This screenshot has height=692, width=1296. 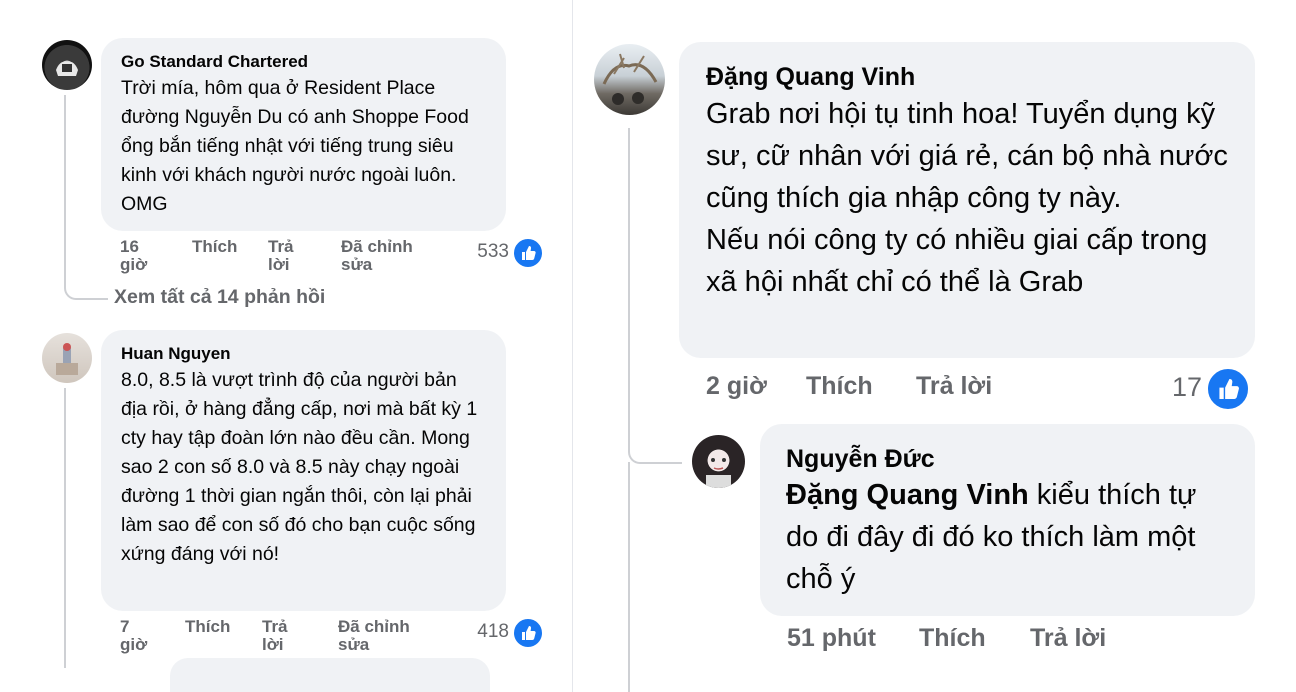 What do you see at coordinates (133, 636) in the screenshot?
I see `comment-time: 7 giờ` at bounding box center [133, 636].